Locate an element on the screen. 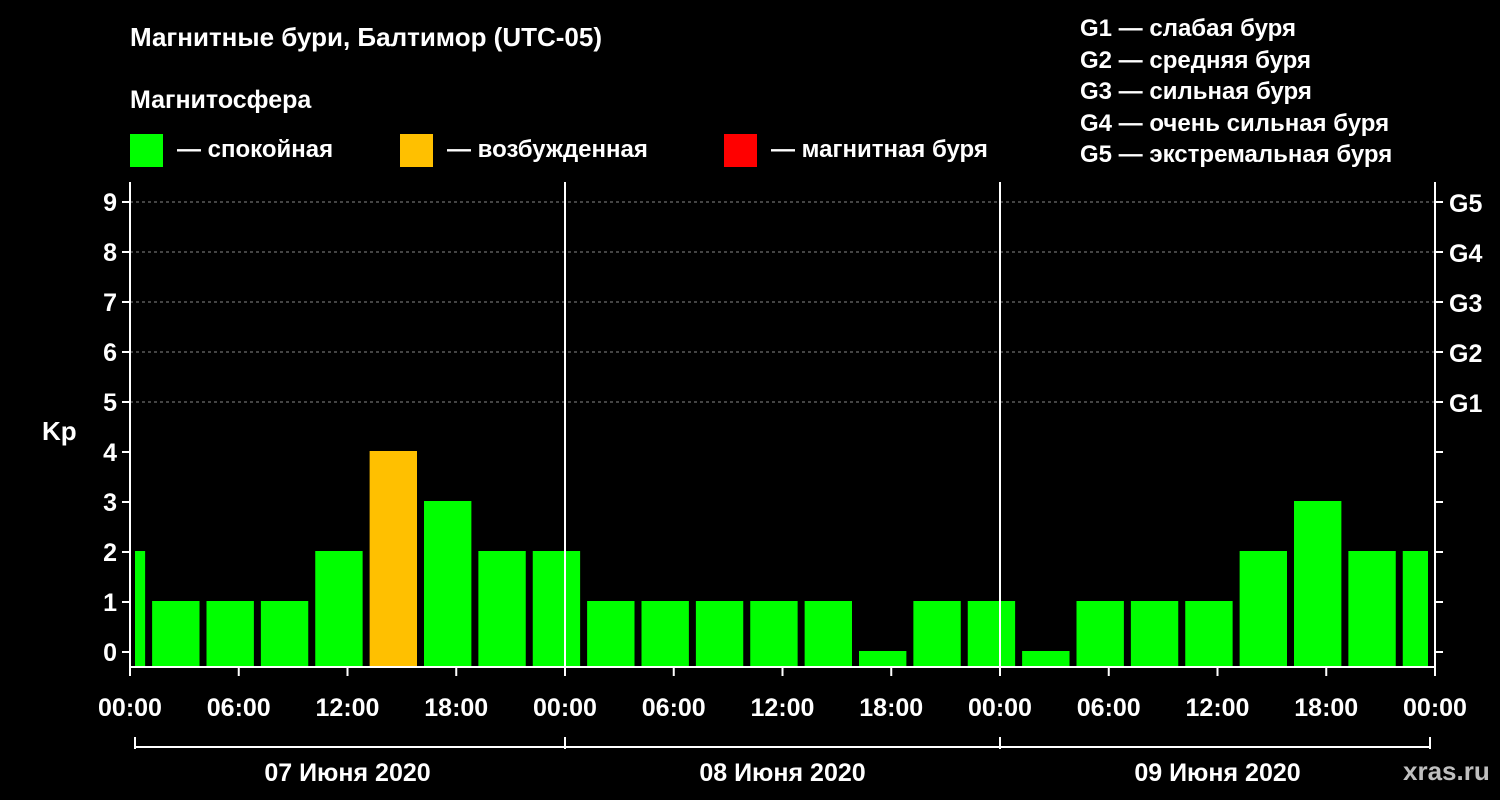 The image size is (1500, 800). y-tick-label: 1 is located at coordinates (110, 603).